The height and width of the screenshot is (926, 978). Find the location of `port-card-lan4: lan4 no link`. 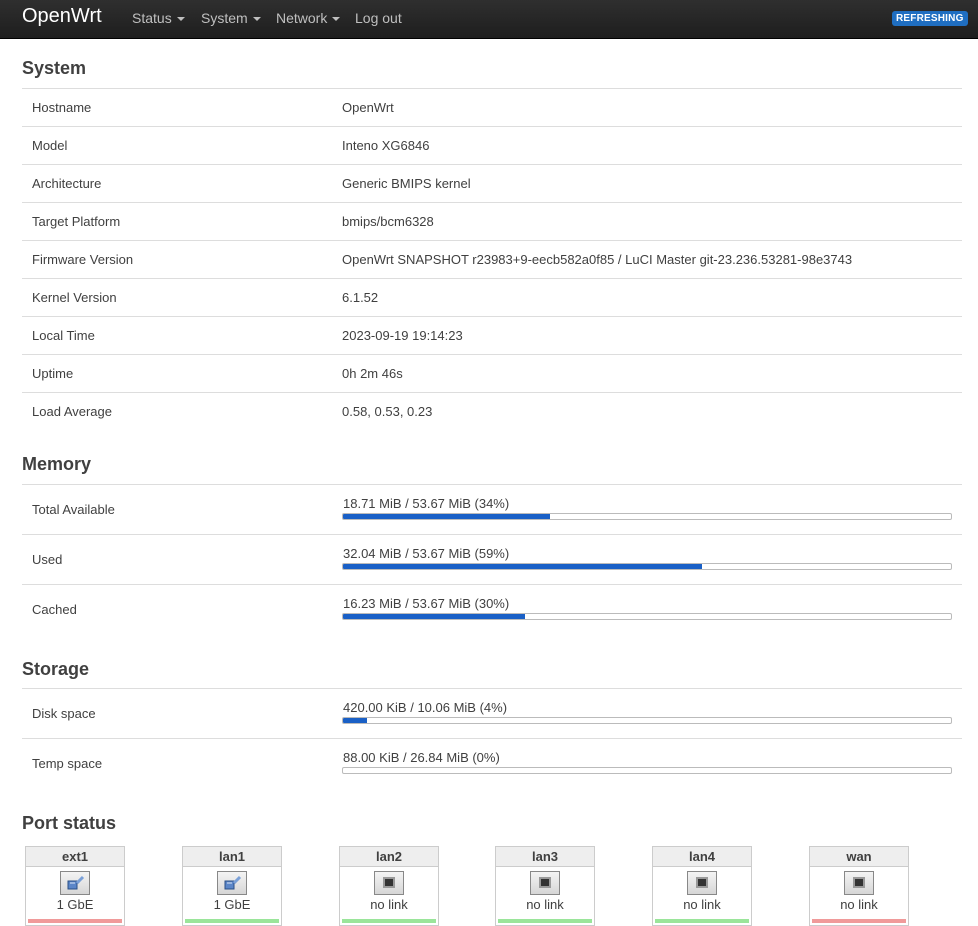

port-card-lan4: lan4 no link is located at coordinates (702, 886).